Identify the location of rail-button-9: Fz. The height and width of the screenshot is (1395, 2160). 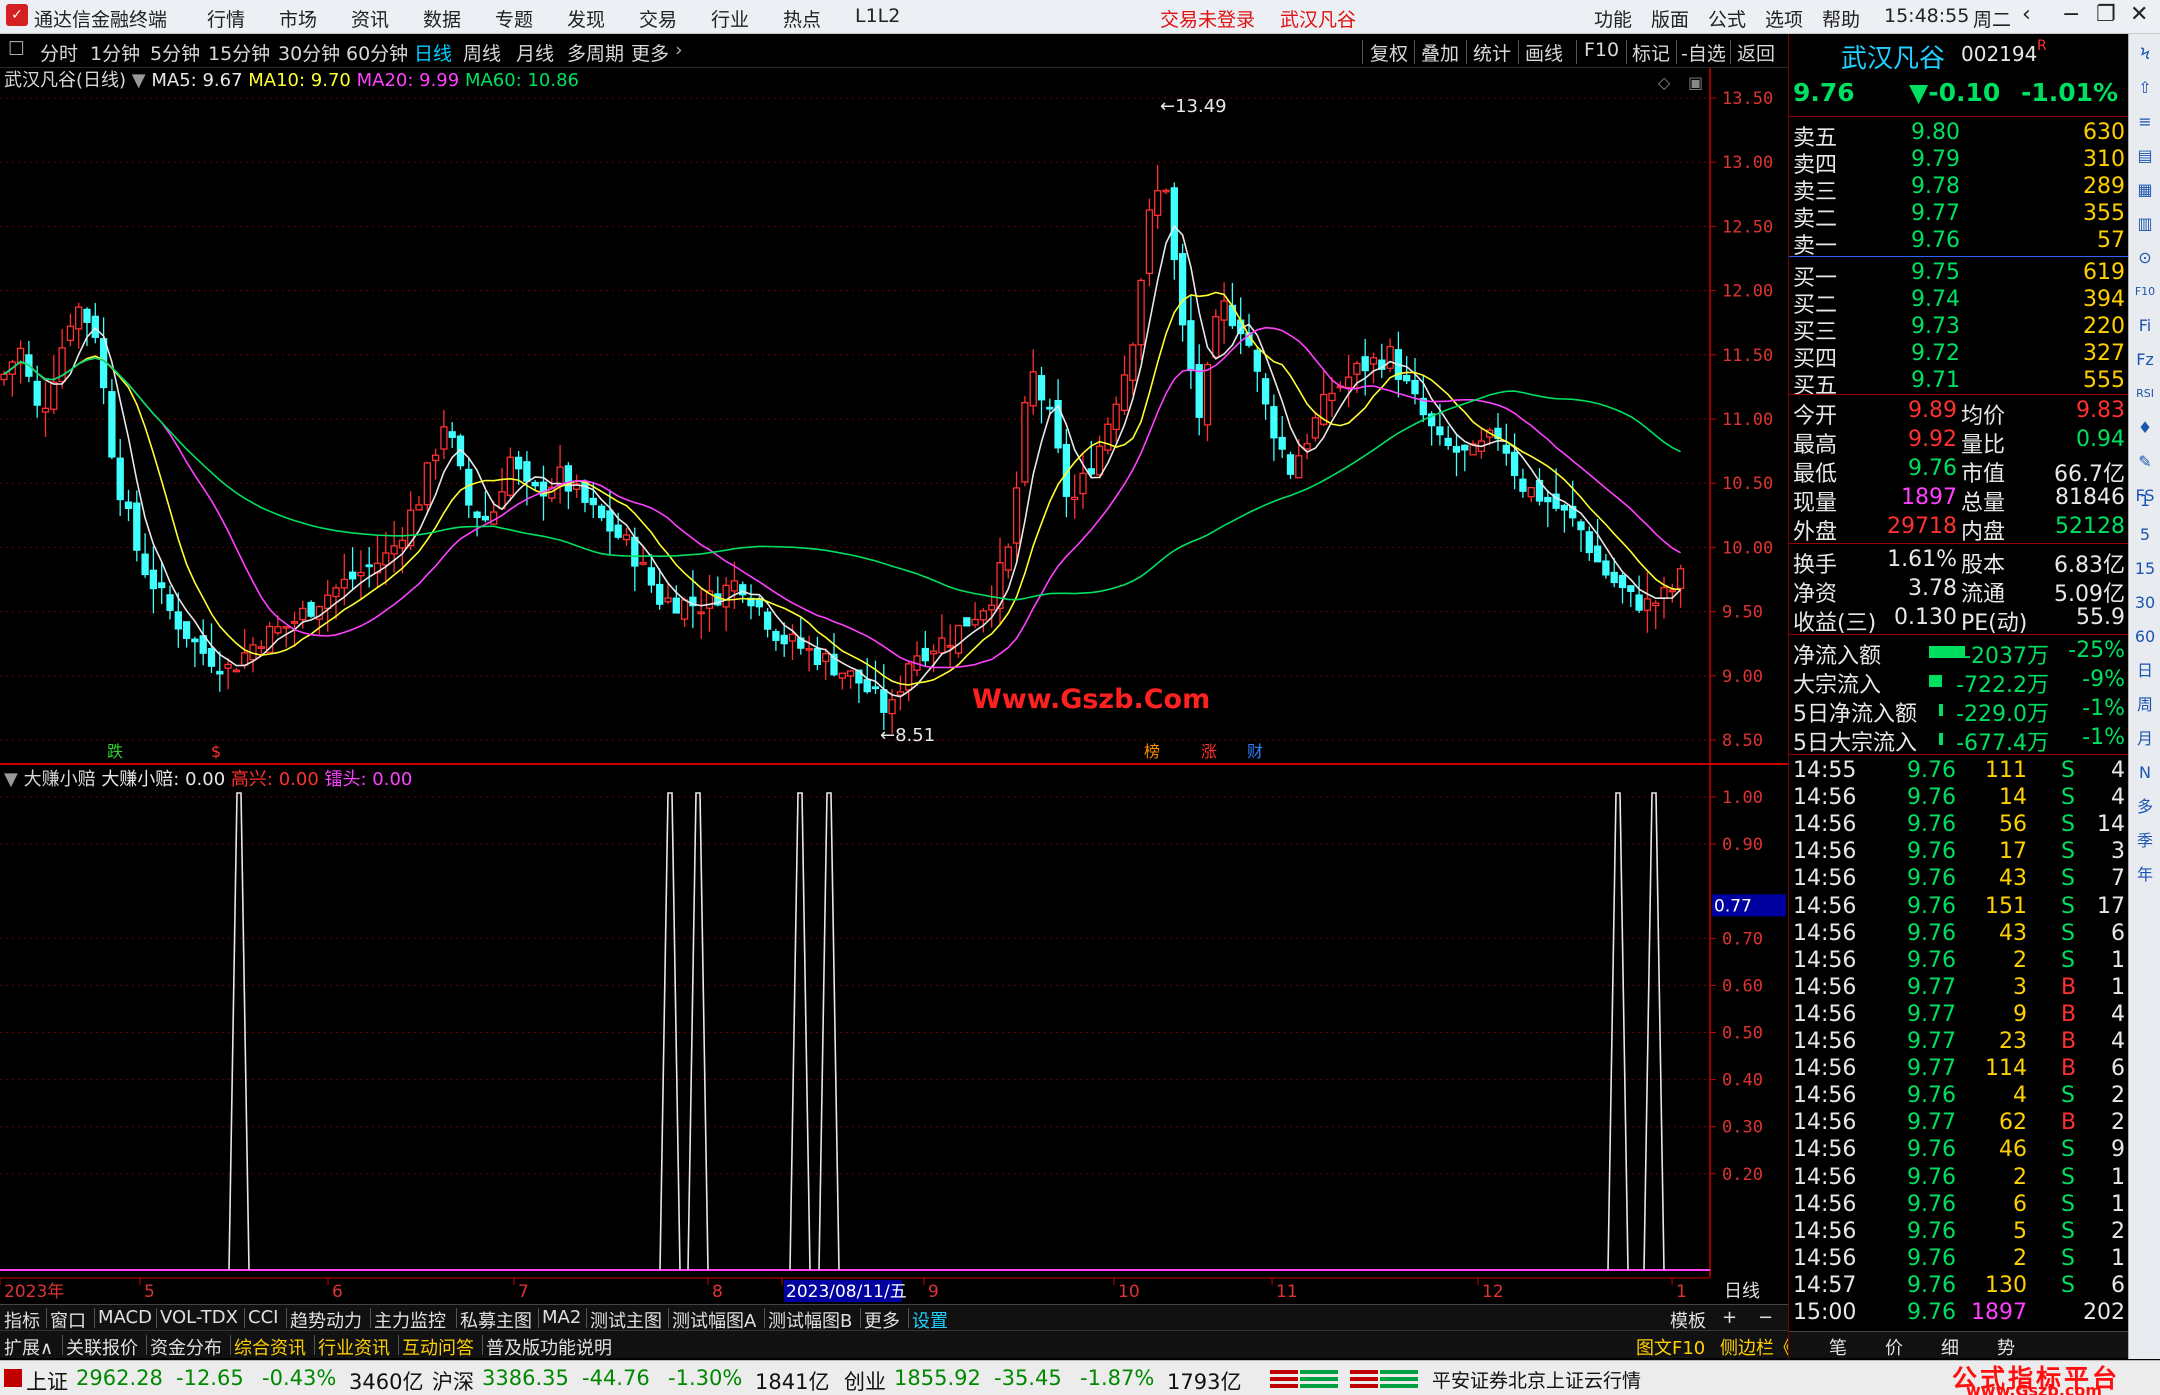
(2145, 360).